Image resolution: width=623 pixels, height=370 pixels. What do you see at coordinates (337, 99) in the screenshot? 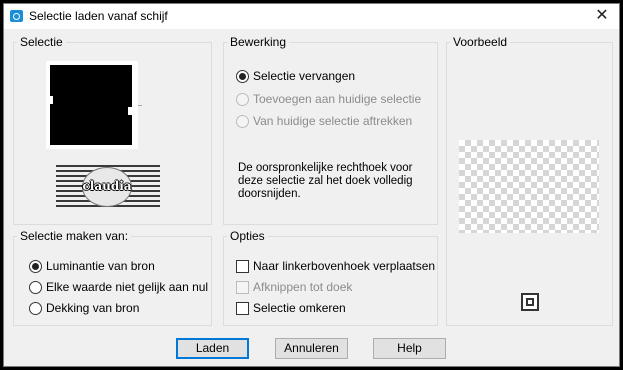
I see `radio-label: Toevoegen aan huidige selectie` at bounding box center [337, 99].